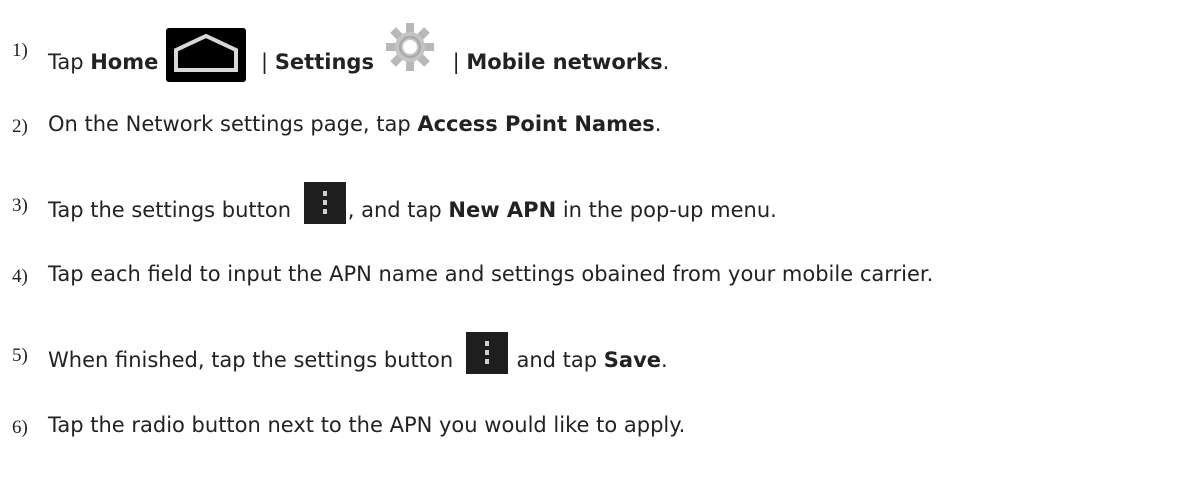 This screenshot has width=1203, height=486. I want to click on step-number: 5), so click(20, 355).